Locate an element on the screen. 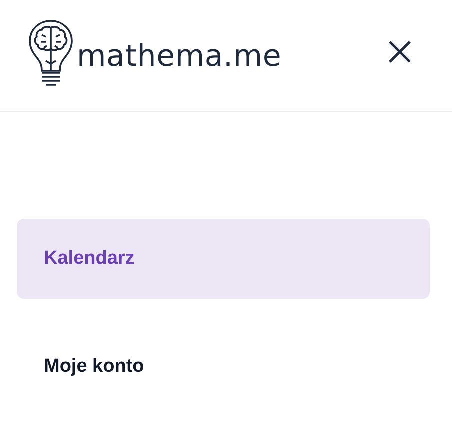  lightbulb-brain-icon is located at coordinates (51, 52).